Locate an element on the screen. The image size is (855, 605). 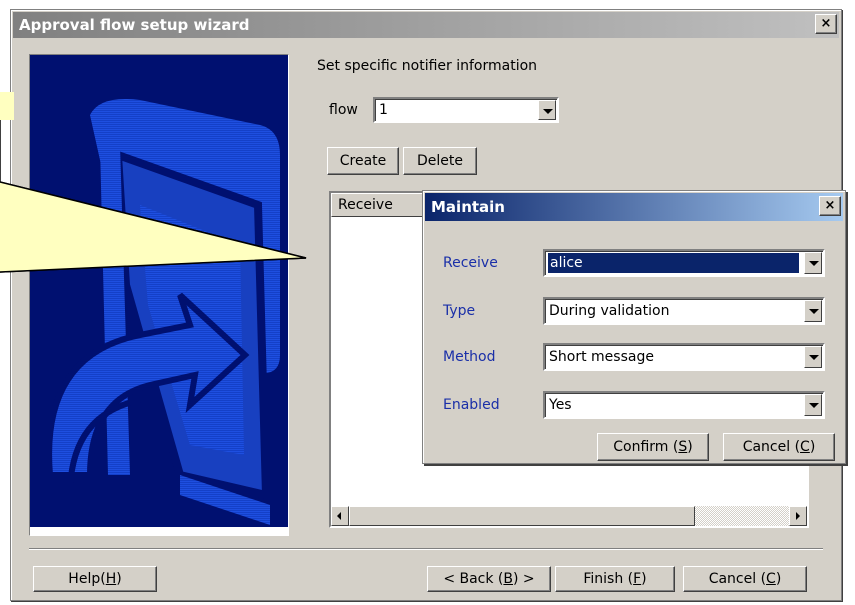
dialog-close-button: × is located at coordinates (830, 206).